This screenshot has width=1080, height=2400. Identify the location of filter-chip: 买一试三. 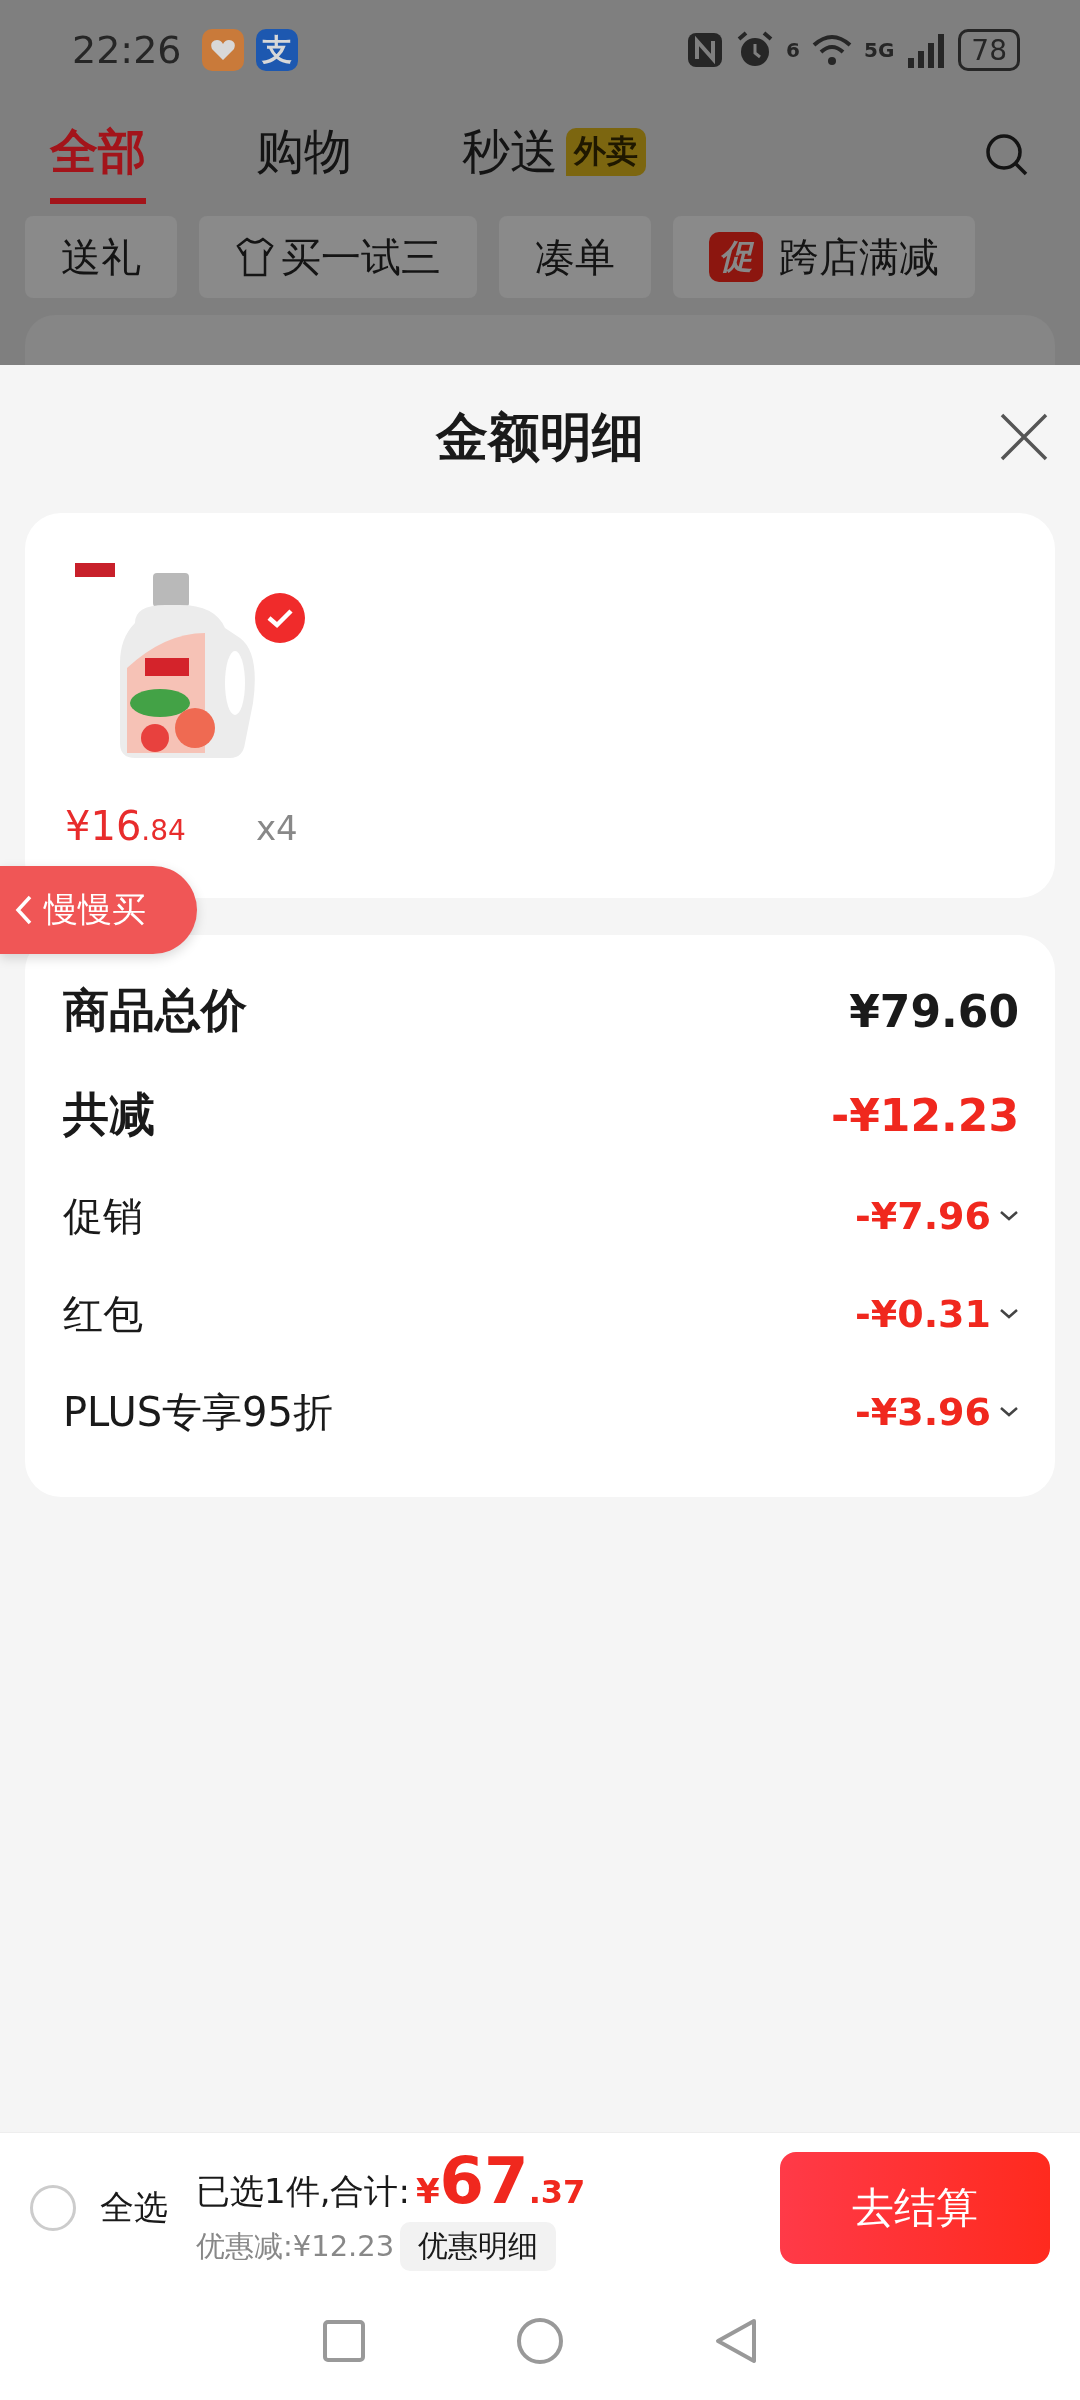
(338, 257).